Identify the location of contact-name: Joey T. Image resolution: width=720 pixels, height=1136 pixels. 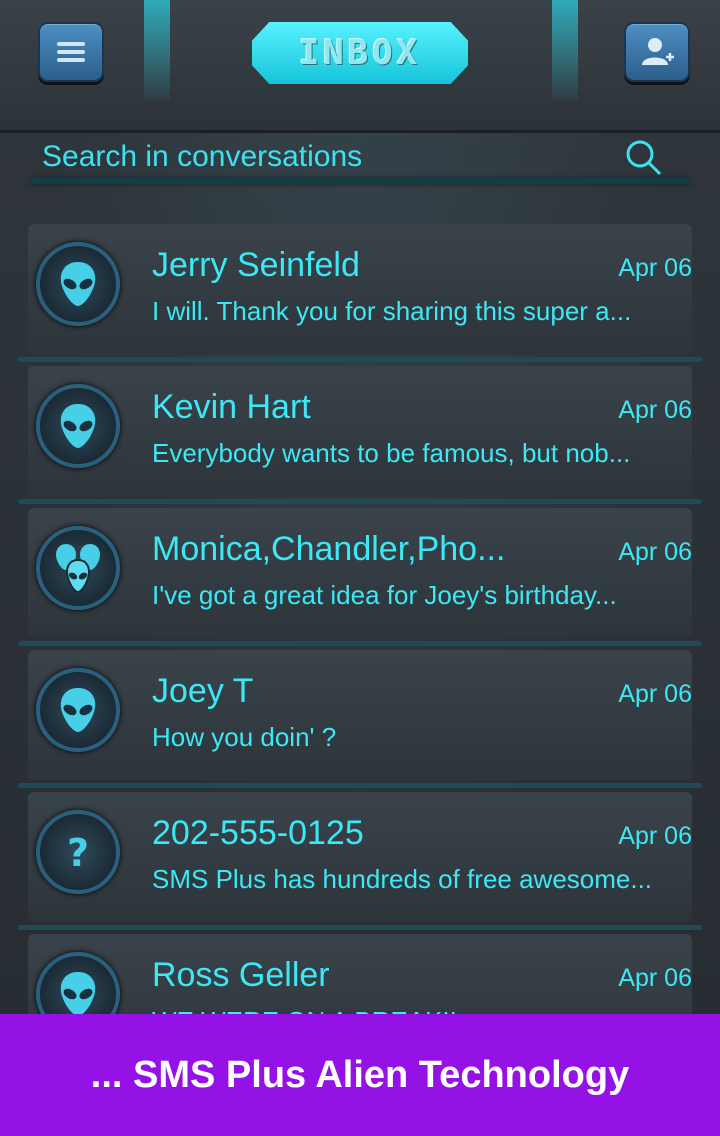
(203, 691).